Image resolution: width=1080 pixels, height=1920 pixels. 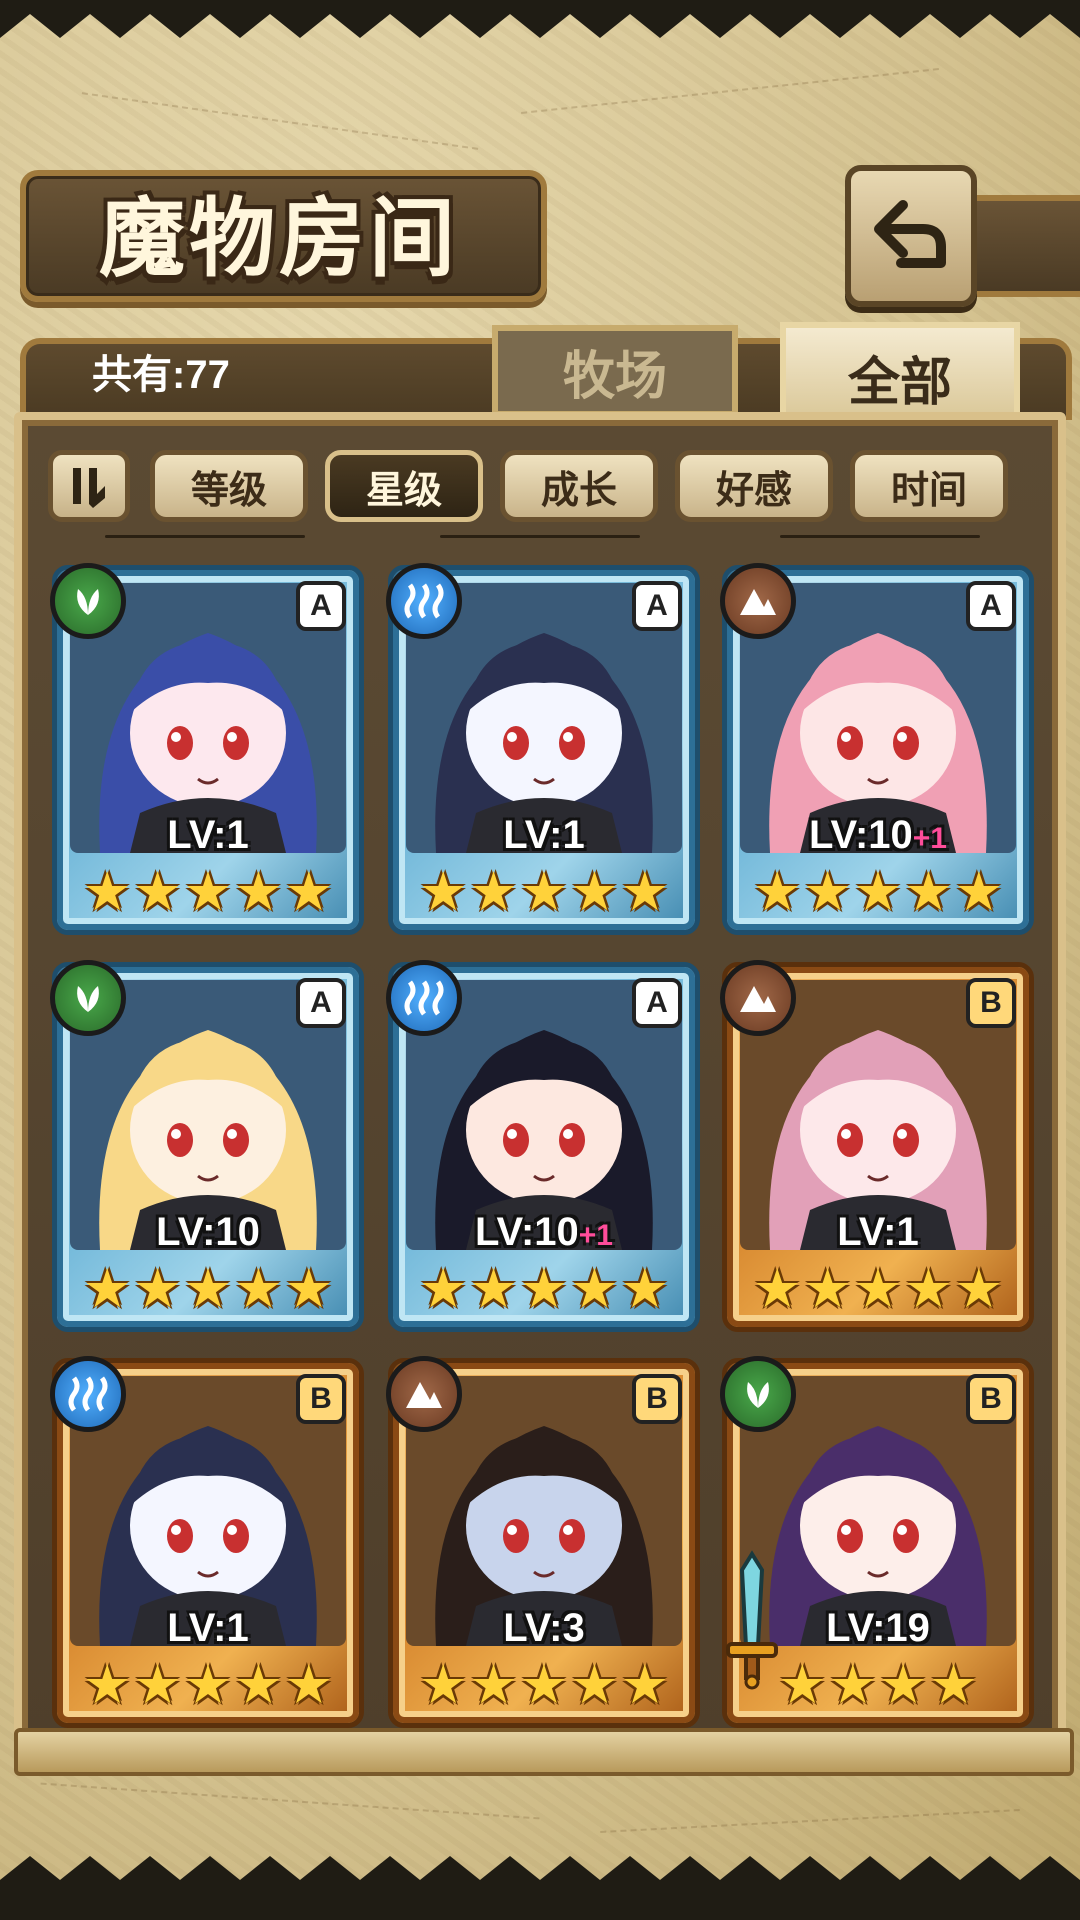 I want to click on page-title: 魔物房间, so click(x=279, y=238).